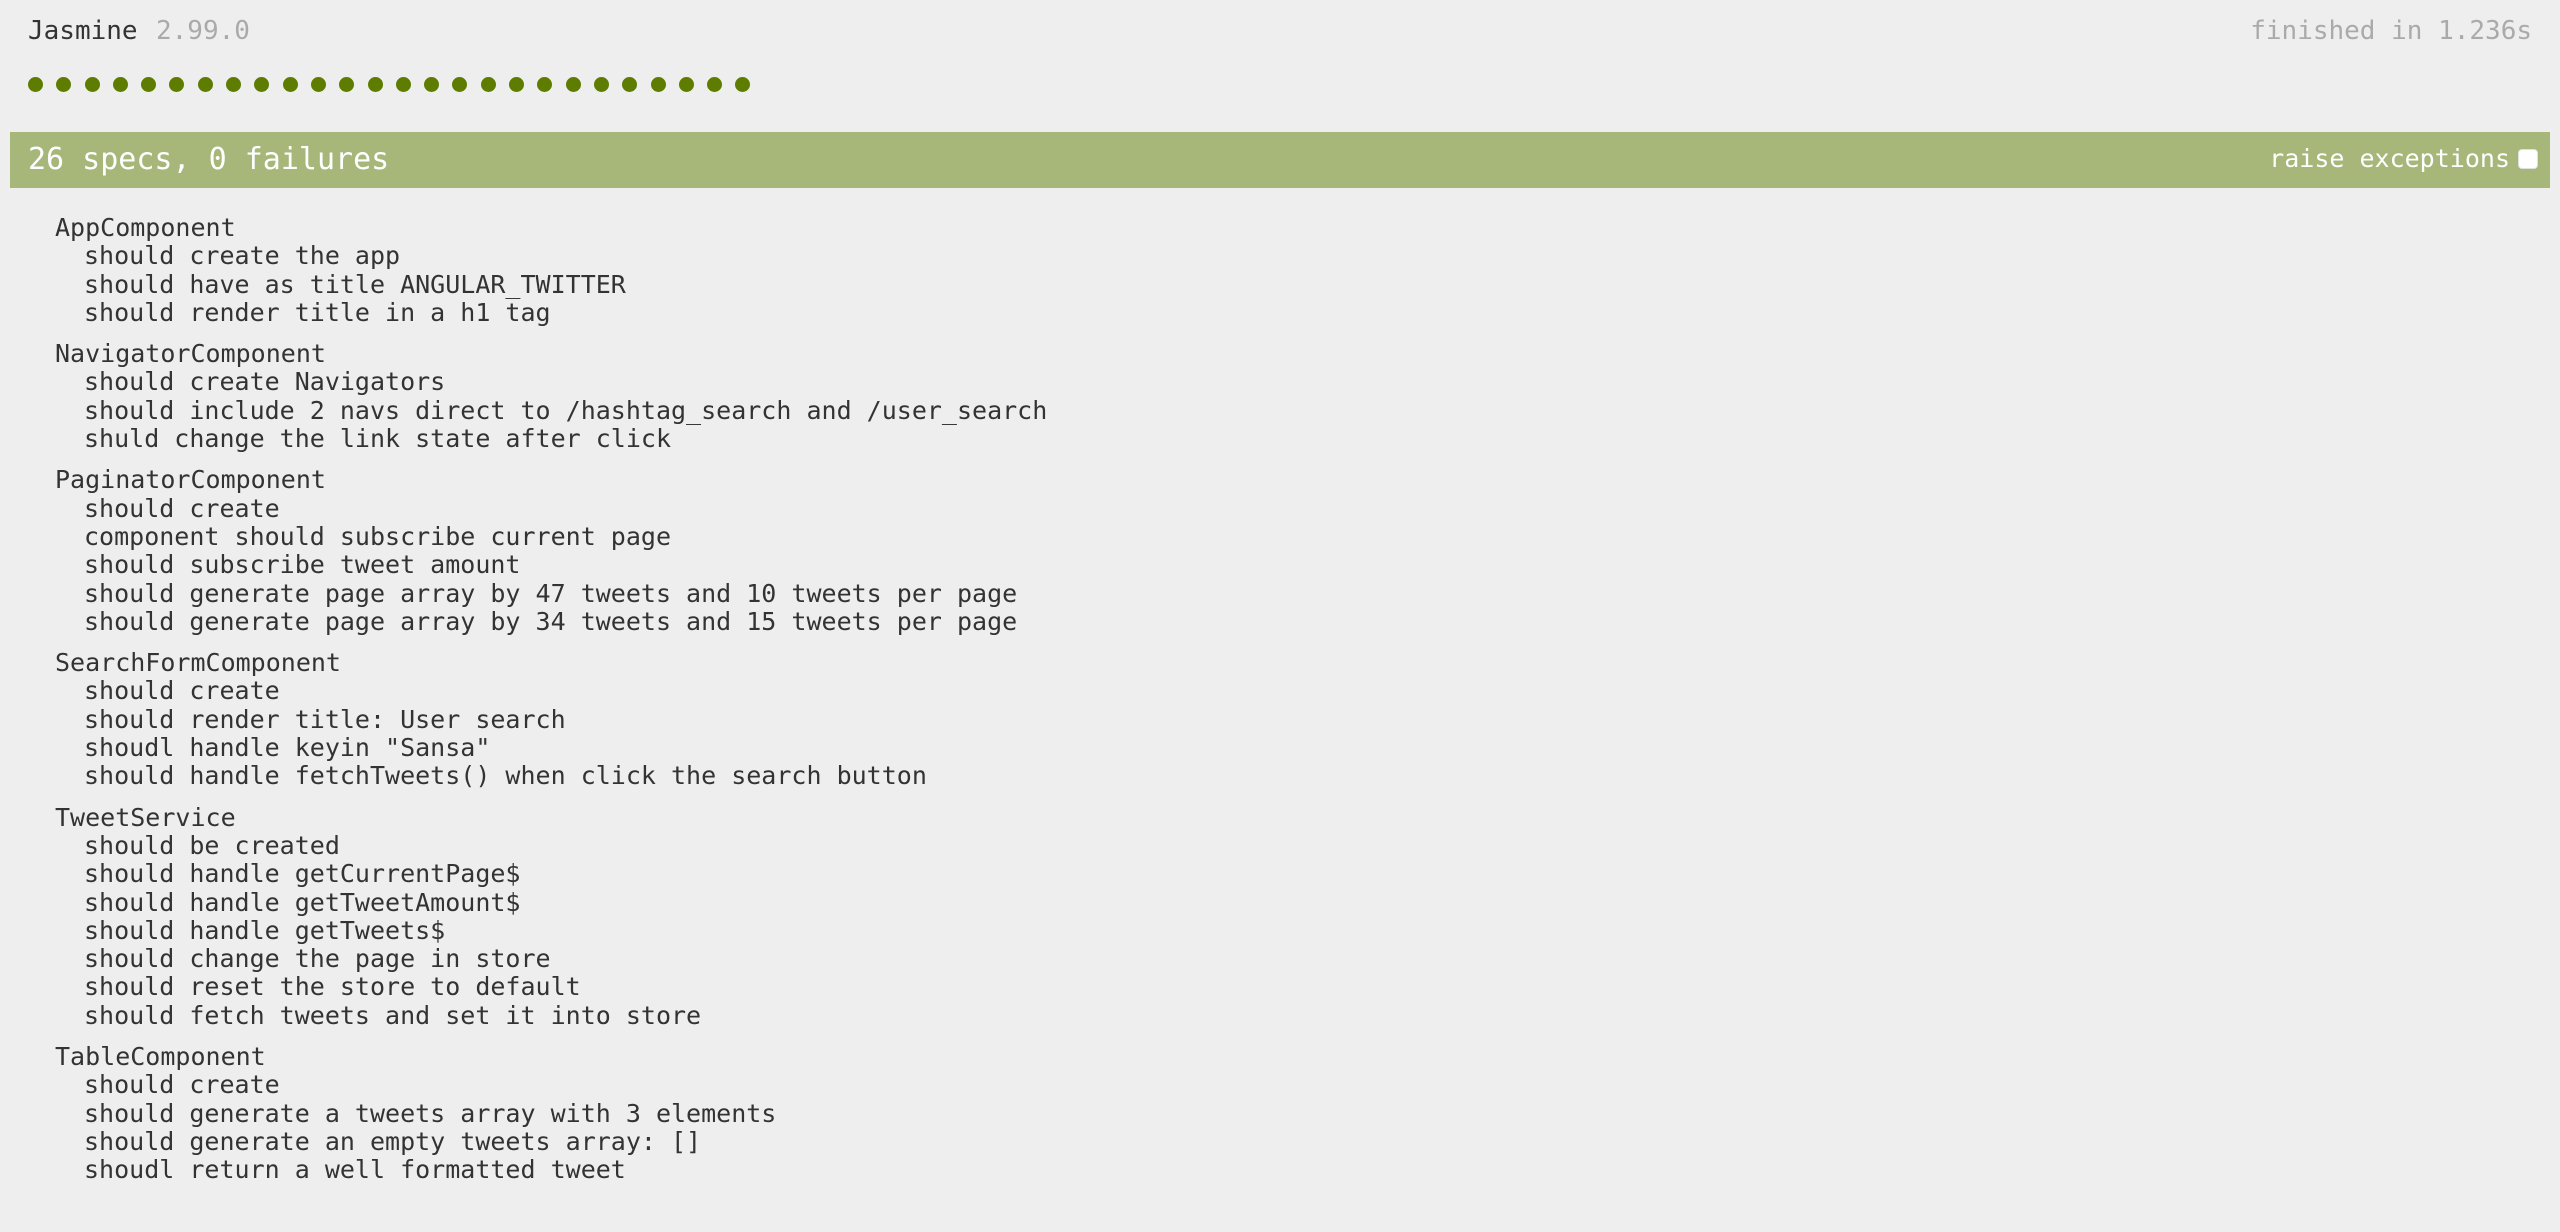 The height and width of the screenshot is (1232, 2560). What do you see at coordinates (203, 31) in the screenshot?
I see `version-label: 2.99.0` at bounding box center [203, 31].